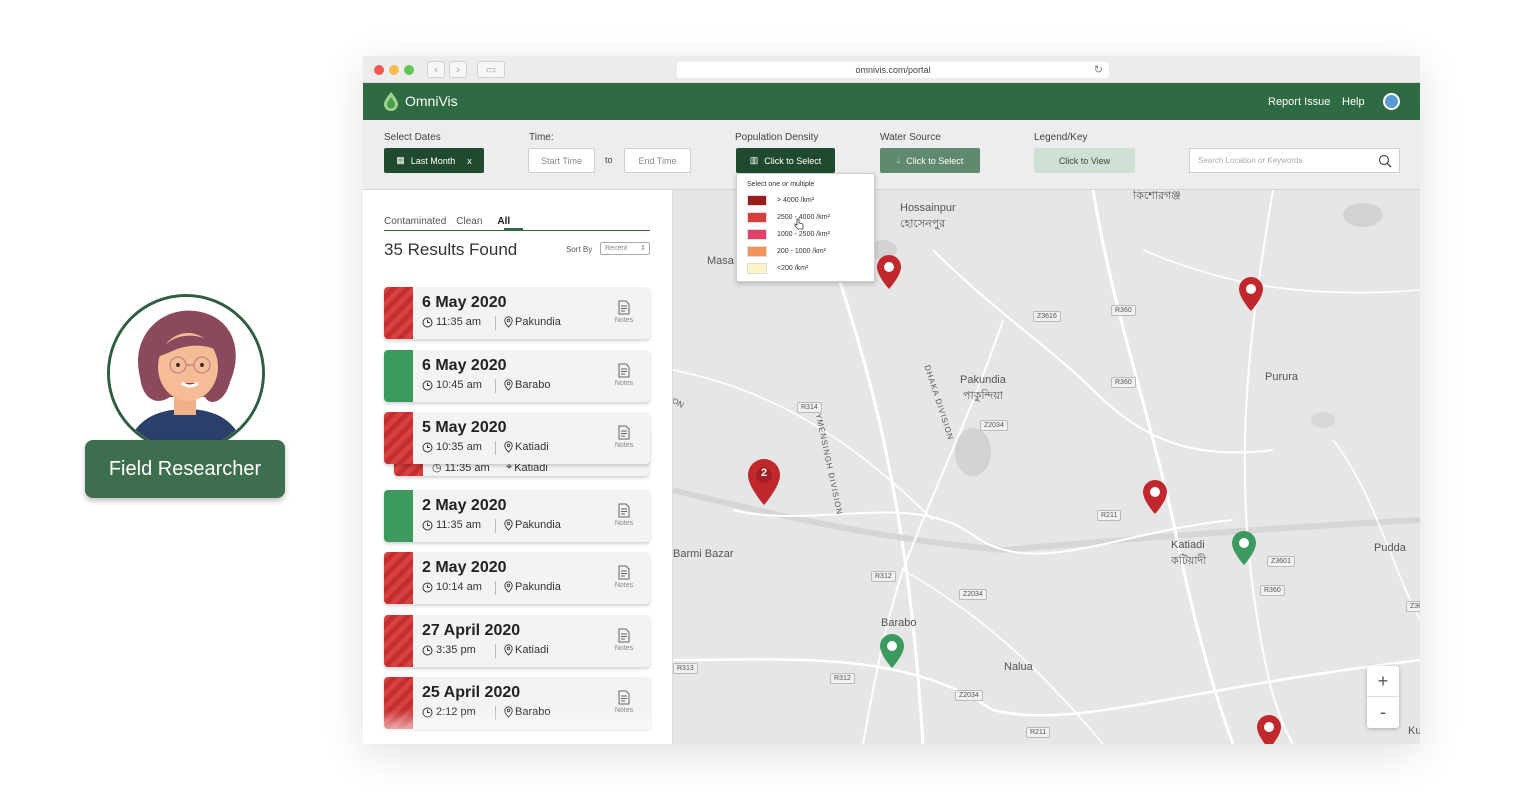 This screenshot has height=800, width=1536. What do you see at coordinates (1038, 732) in the screenshot?
I see `road-label: R211` at bounding box center [1038, 732].